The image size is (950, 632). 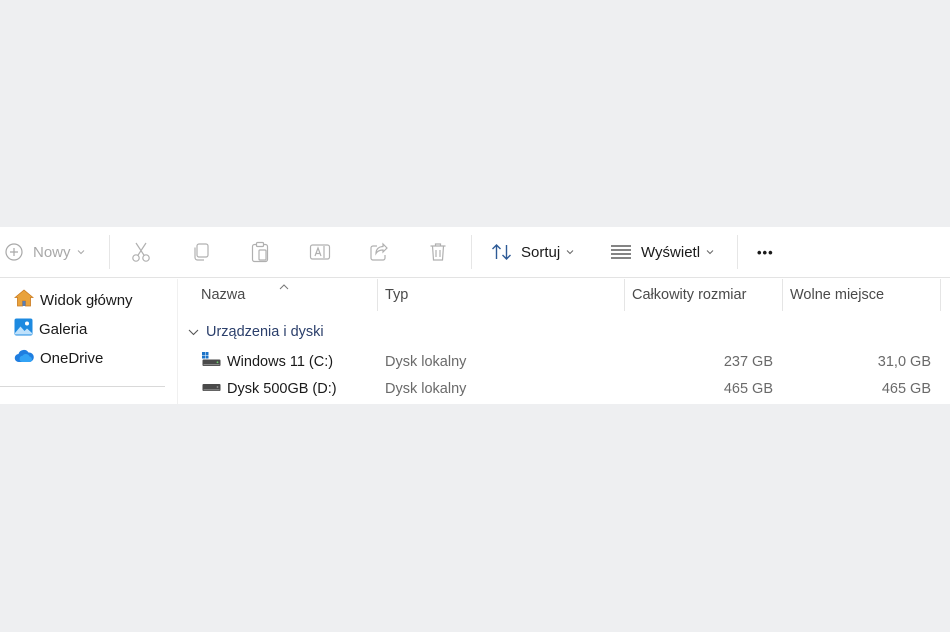 I want to click on sort-button-label: Sortuj, so click(x=541, y=252).